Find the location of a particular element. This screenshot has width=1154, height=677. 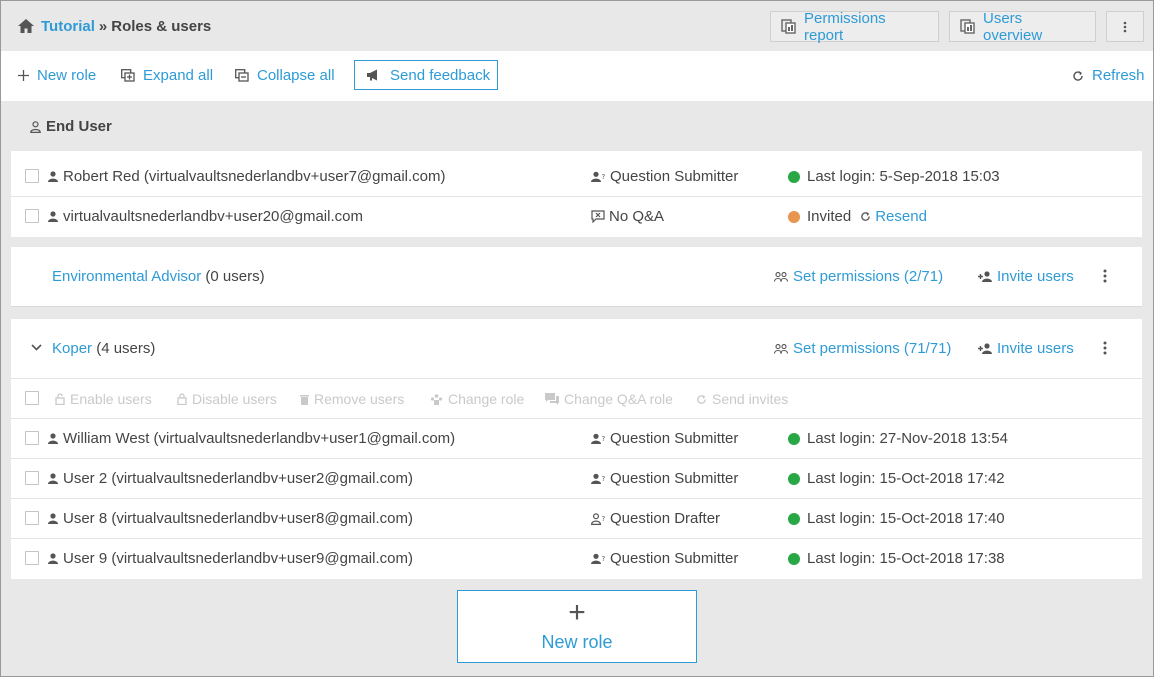

status-text: Invited is located at coordinates (829, 216).